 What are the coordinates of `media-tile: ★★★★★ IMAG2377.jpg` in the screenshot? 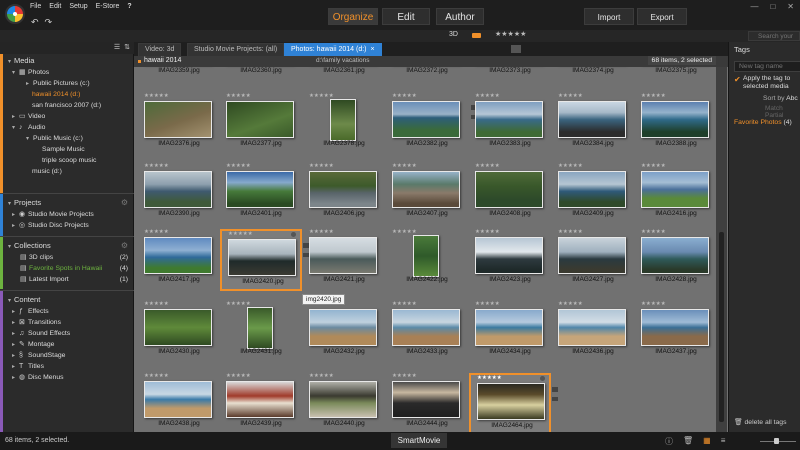 It's located at (261, 124).